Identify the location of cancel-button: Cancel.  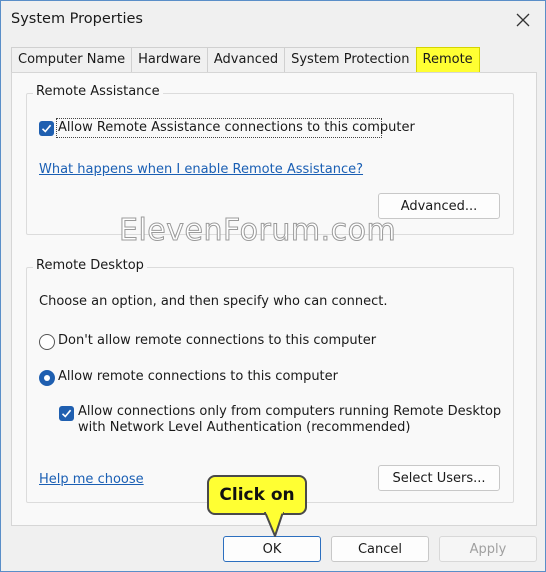
(380, 549).